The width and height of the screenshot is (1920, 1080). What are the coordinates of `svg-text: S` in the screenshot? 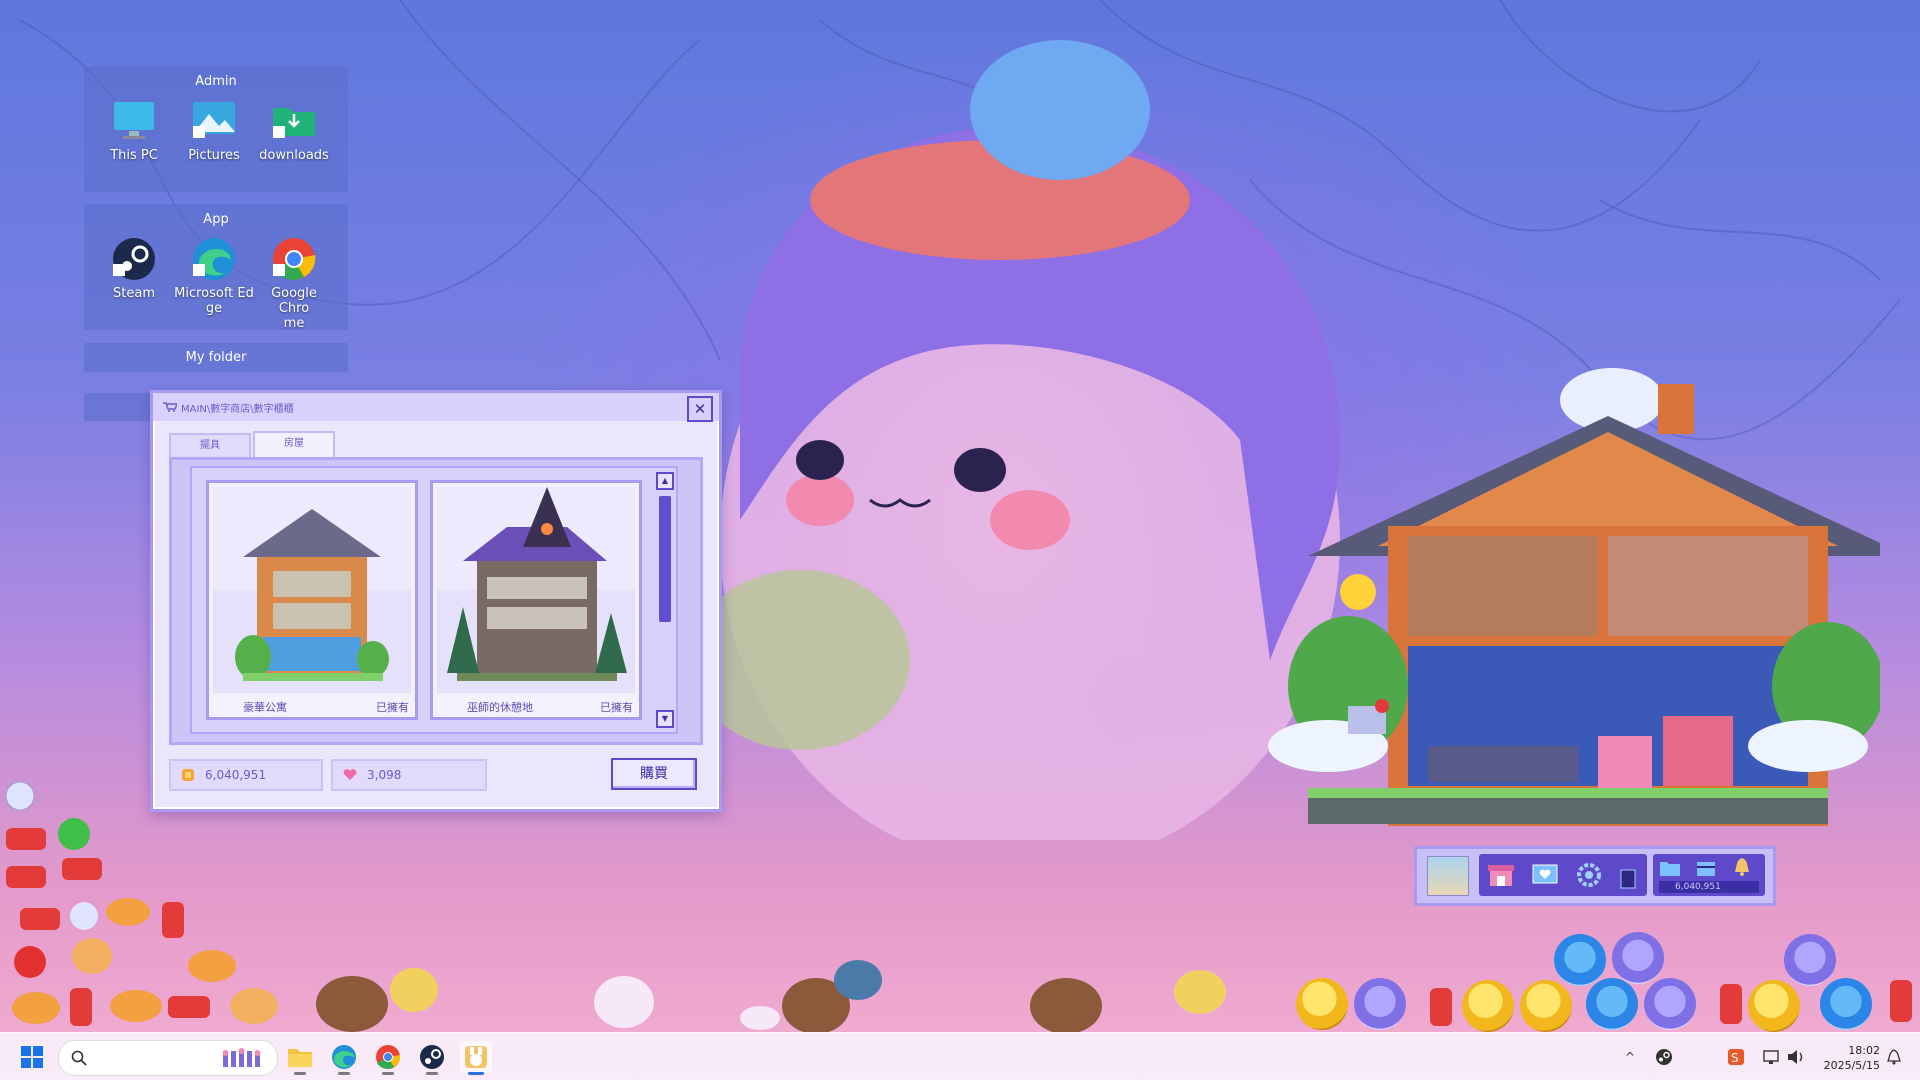 It's located at (1735, 1058).